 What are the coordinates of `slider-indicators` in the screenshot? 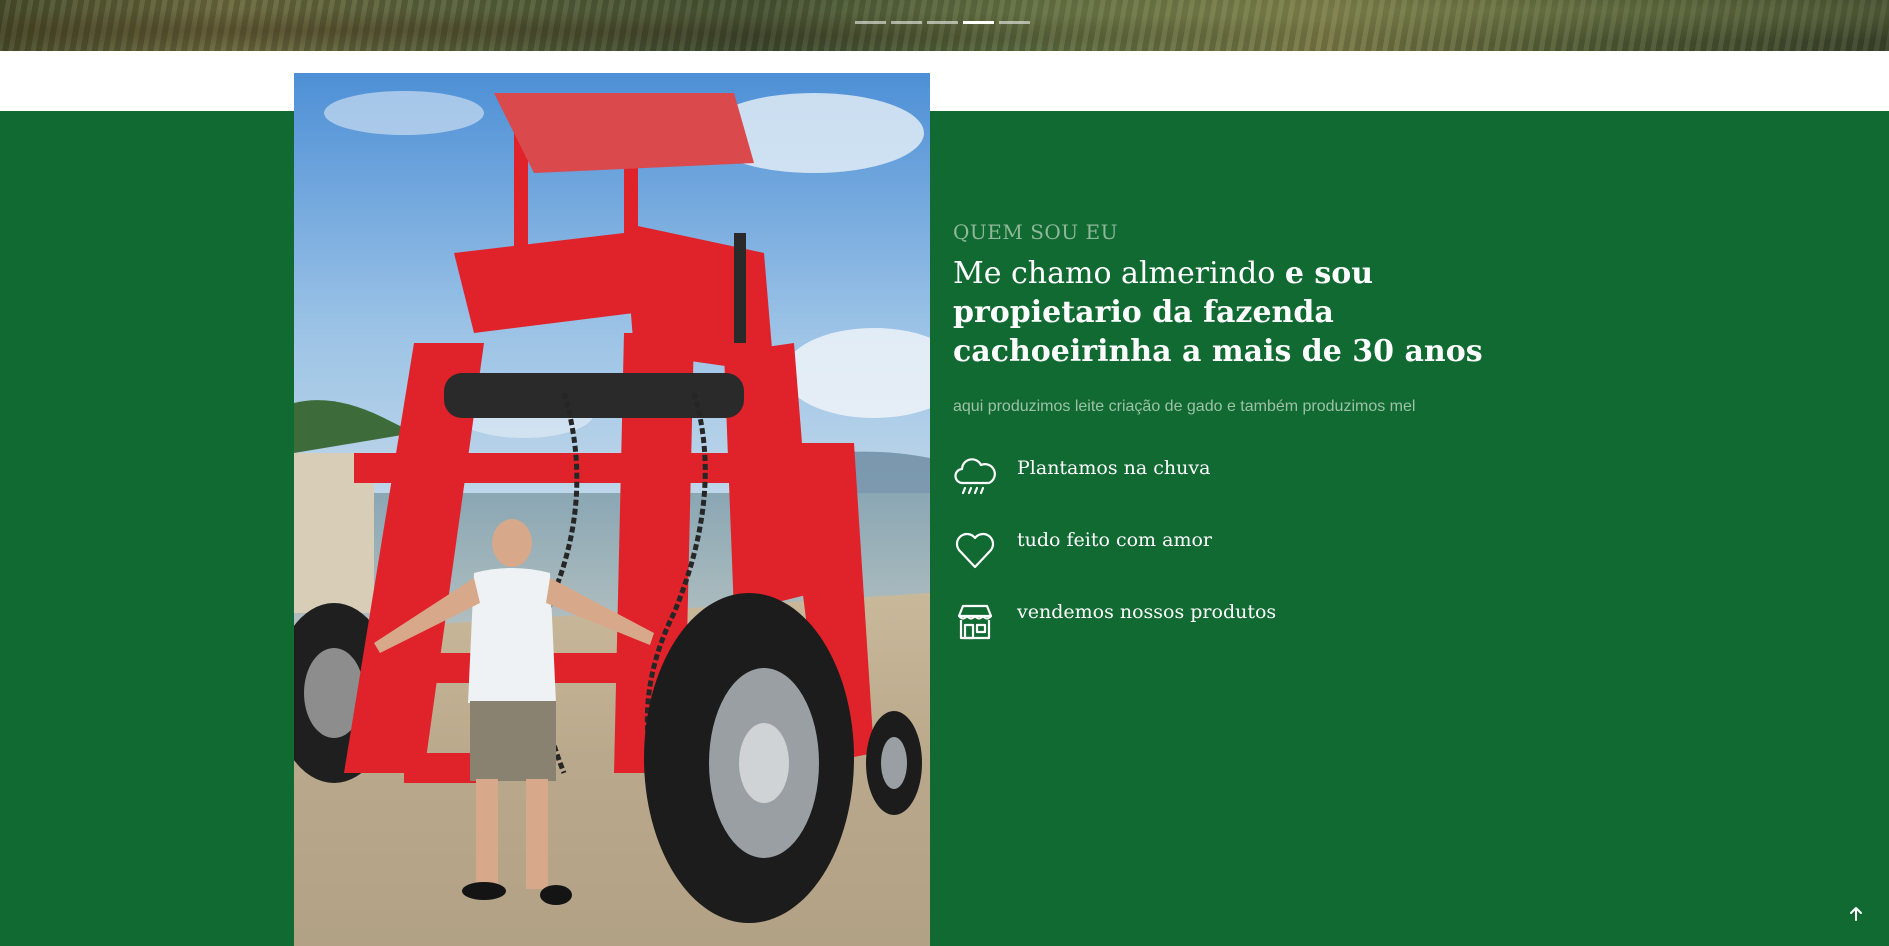 It's located at (942, 22).